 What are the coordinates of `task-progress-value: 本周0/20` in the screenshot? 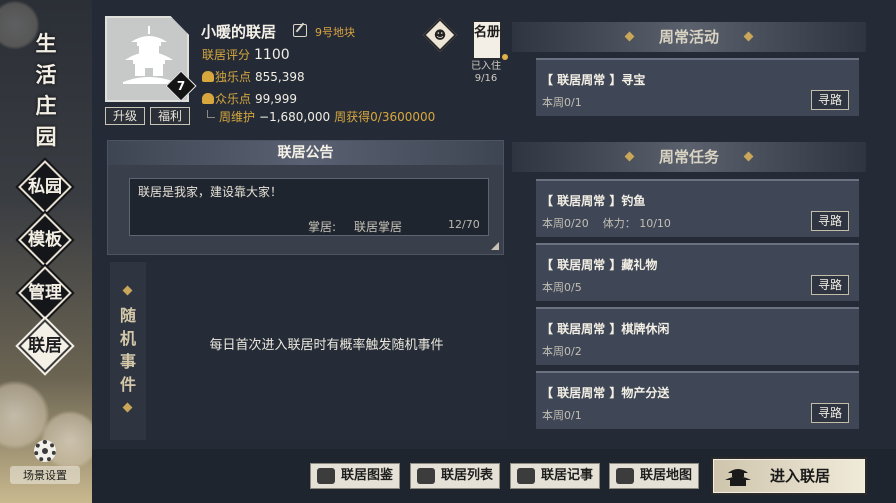 It's located at (565, 223).